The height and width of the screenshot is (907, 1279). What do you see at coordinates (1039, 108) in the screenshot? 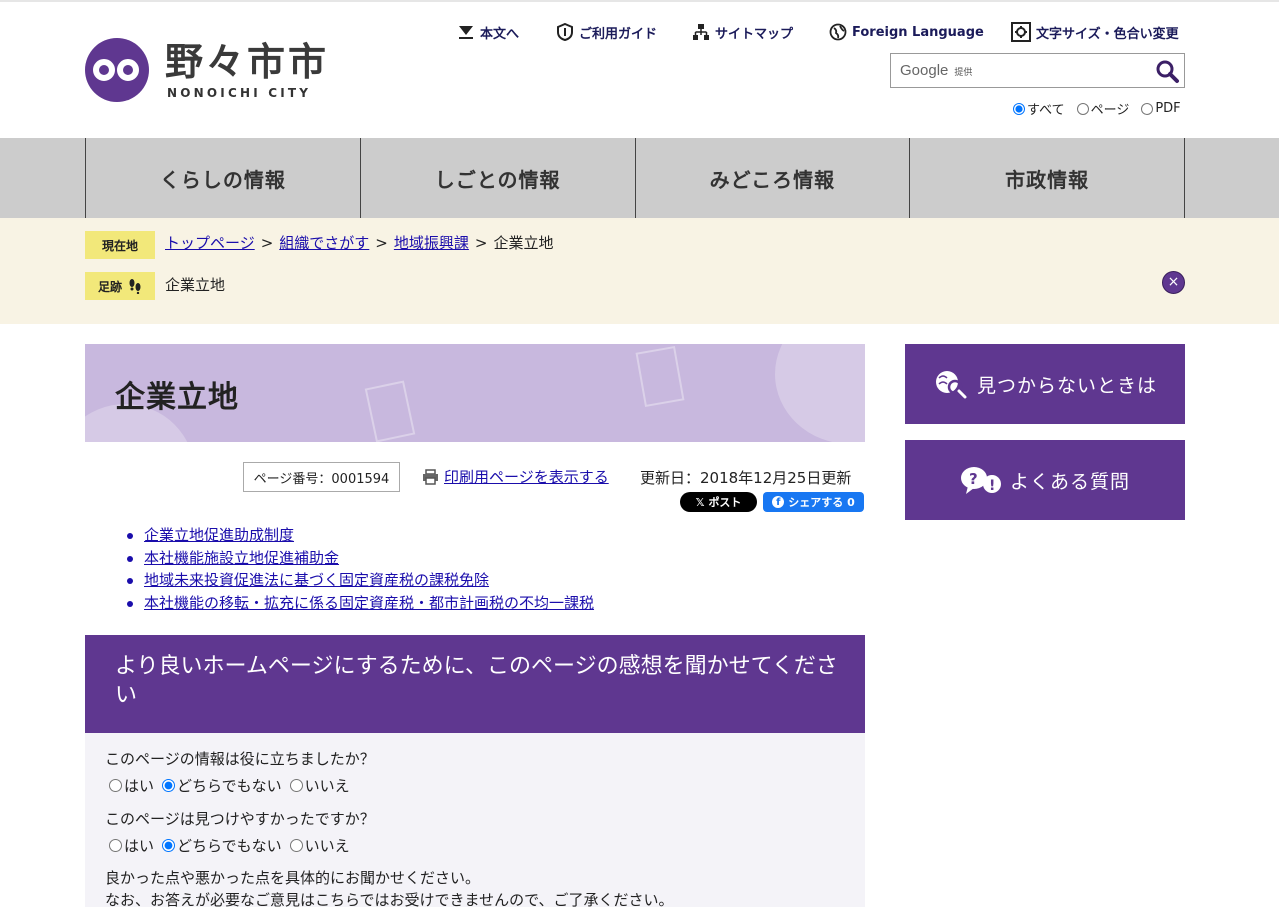
I see `scope-all-option: すべて` at bounding box center [1039, 108].